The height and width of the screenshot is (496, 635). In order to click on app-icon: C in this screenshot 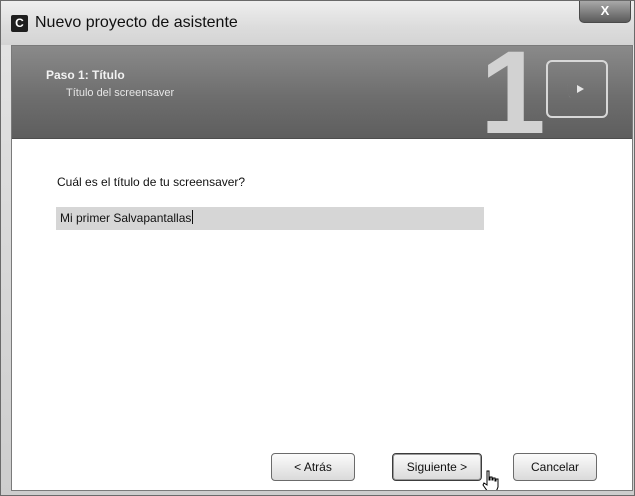, I will do `click(19, 23)`.